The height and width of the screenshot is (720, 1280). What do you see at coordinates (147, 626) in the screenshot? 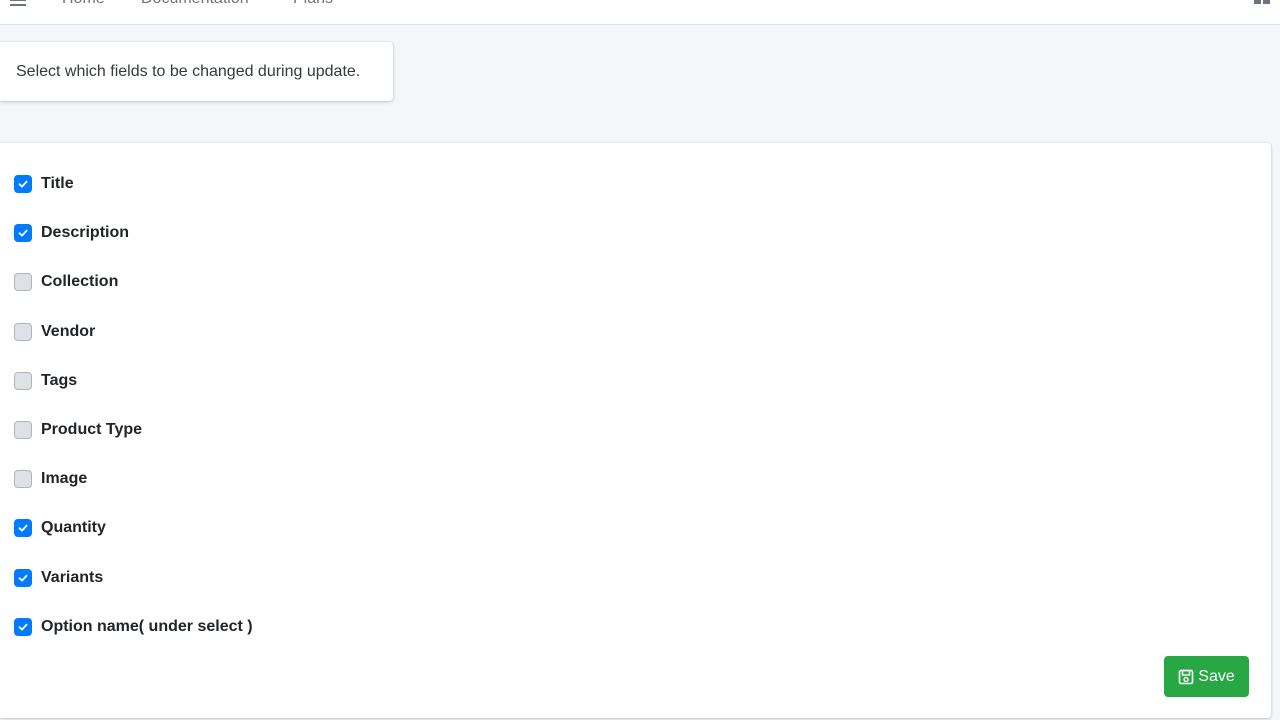
I see `field-label: Option name( under select )` at bounding box center [147, 626].